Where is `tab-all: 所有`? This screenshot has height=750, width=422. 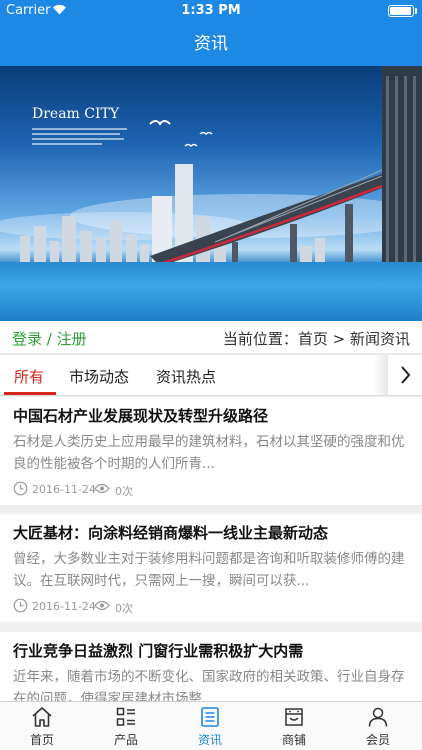
tab-all: 所有 is located at coordinates (29, 376).